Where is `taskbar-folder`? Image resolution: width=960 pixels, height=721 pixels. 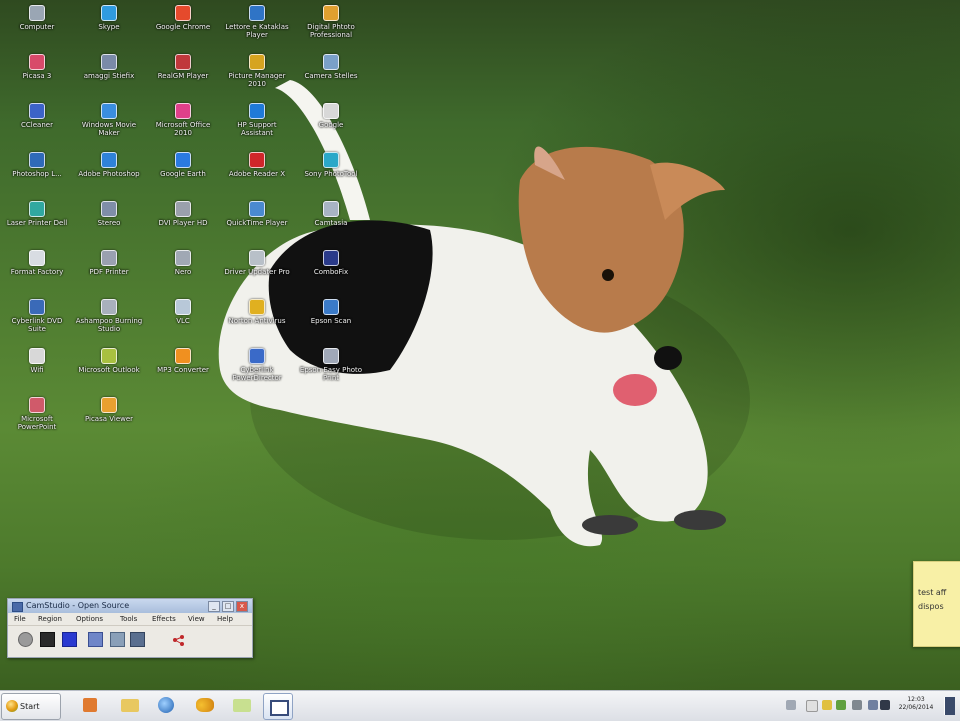 taskbar-folder is located at coordinates (242, 705).